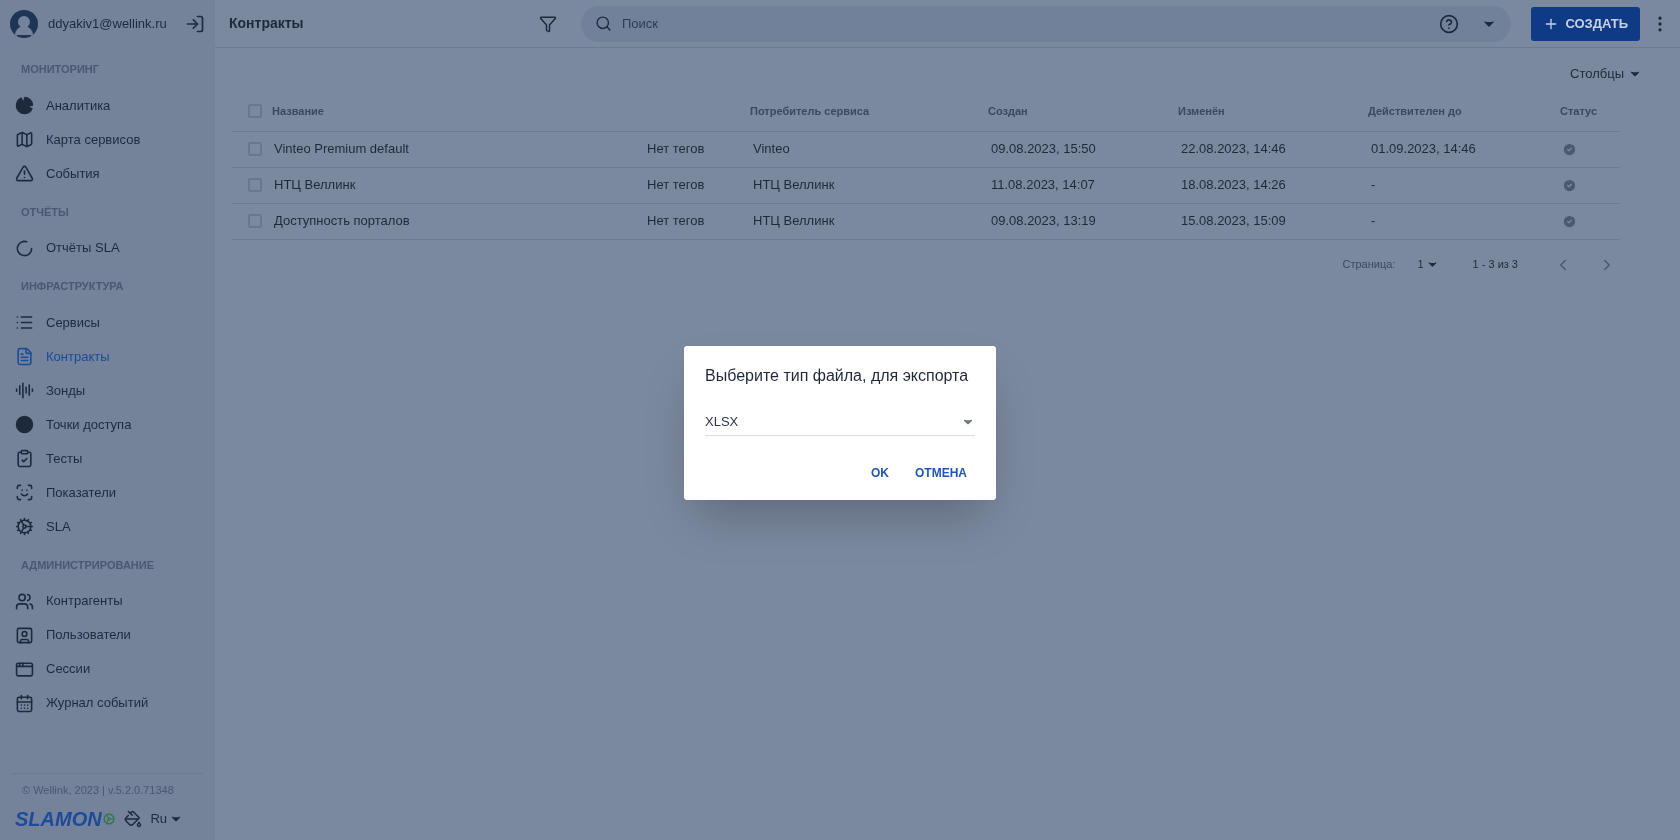  I want to click on help-icon, so click(1449, 23).